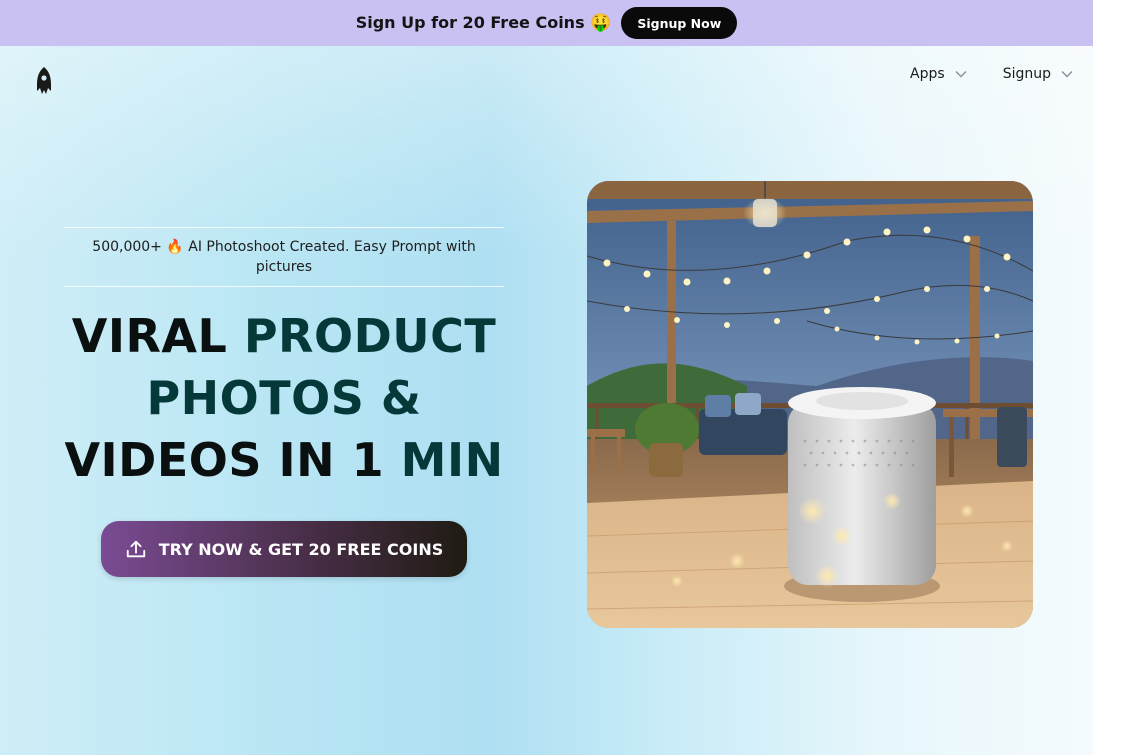 The width and height of the screenshot is (1125, 755). I want to click on promo-banner: Sign Up for 20 Free Coins 🤑 Signup Now, so click(546, 23).